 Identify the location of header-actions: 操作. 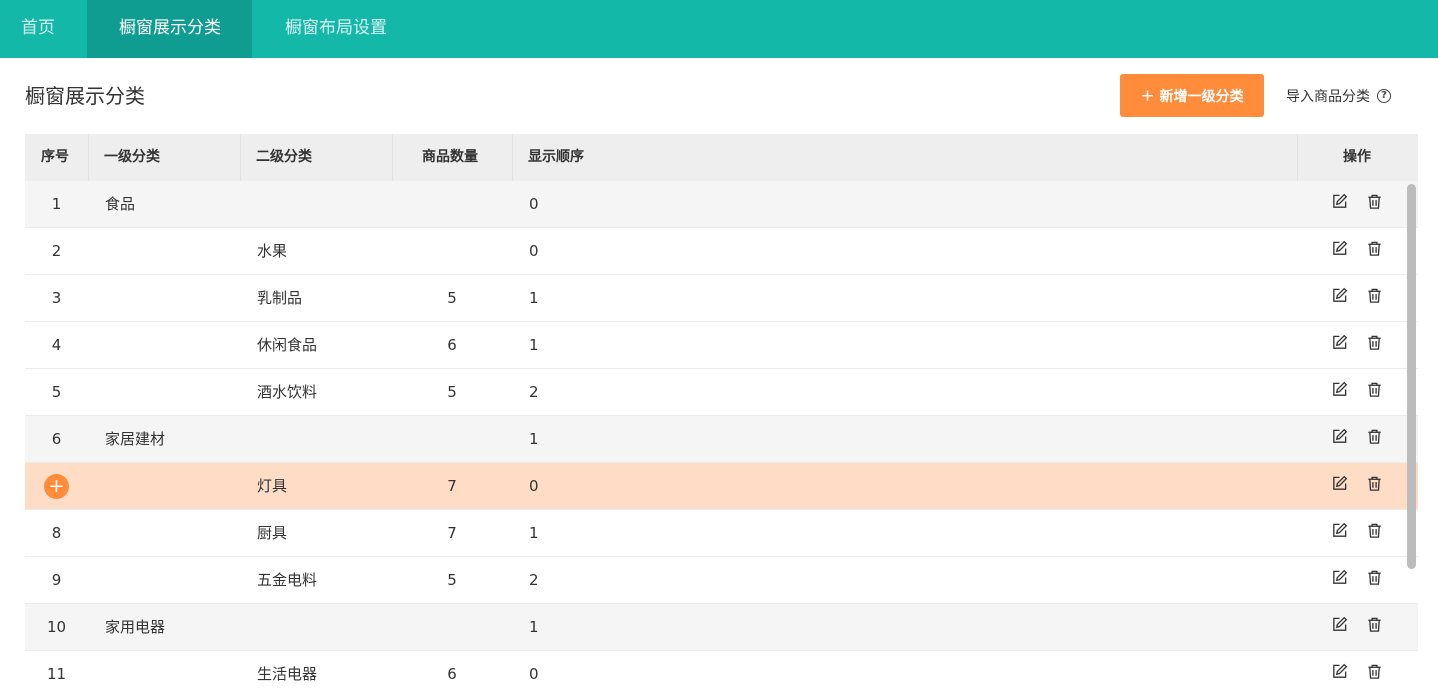
(1357, 157).